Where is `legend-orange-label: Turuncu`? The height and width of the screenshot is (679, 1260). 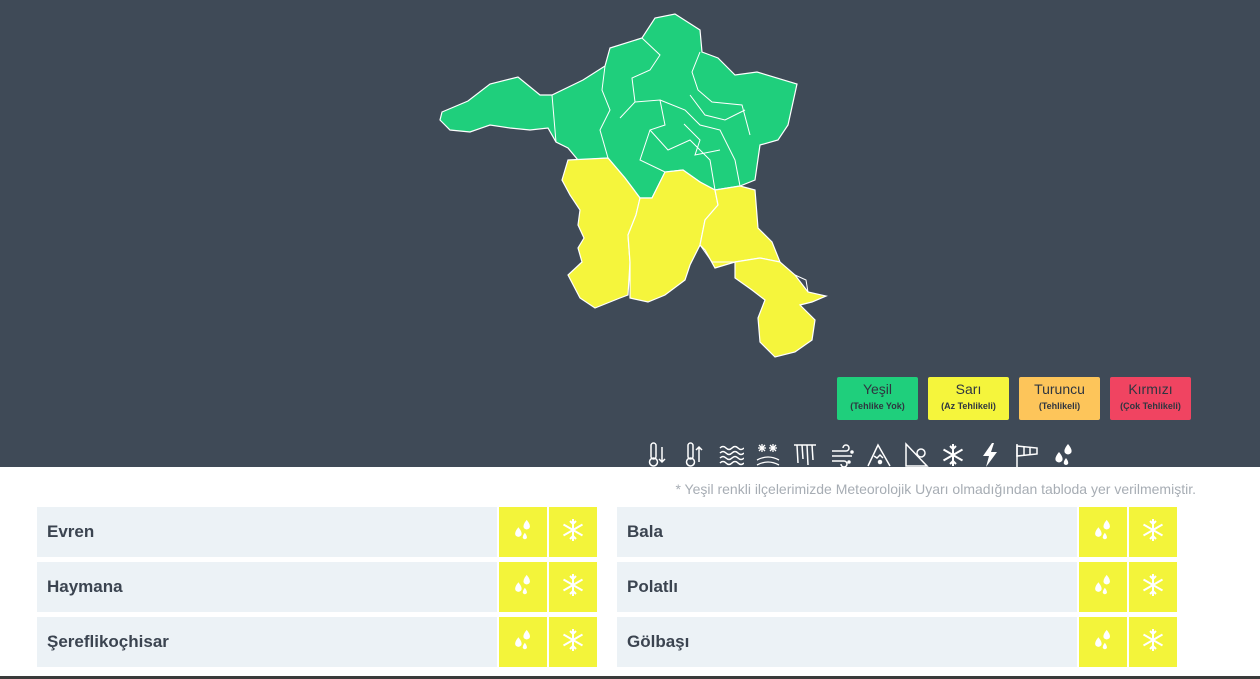
legend-orange-label: Turuncu is located at coordinates (1059, 389).